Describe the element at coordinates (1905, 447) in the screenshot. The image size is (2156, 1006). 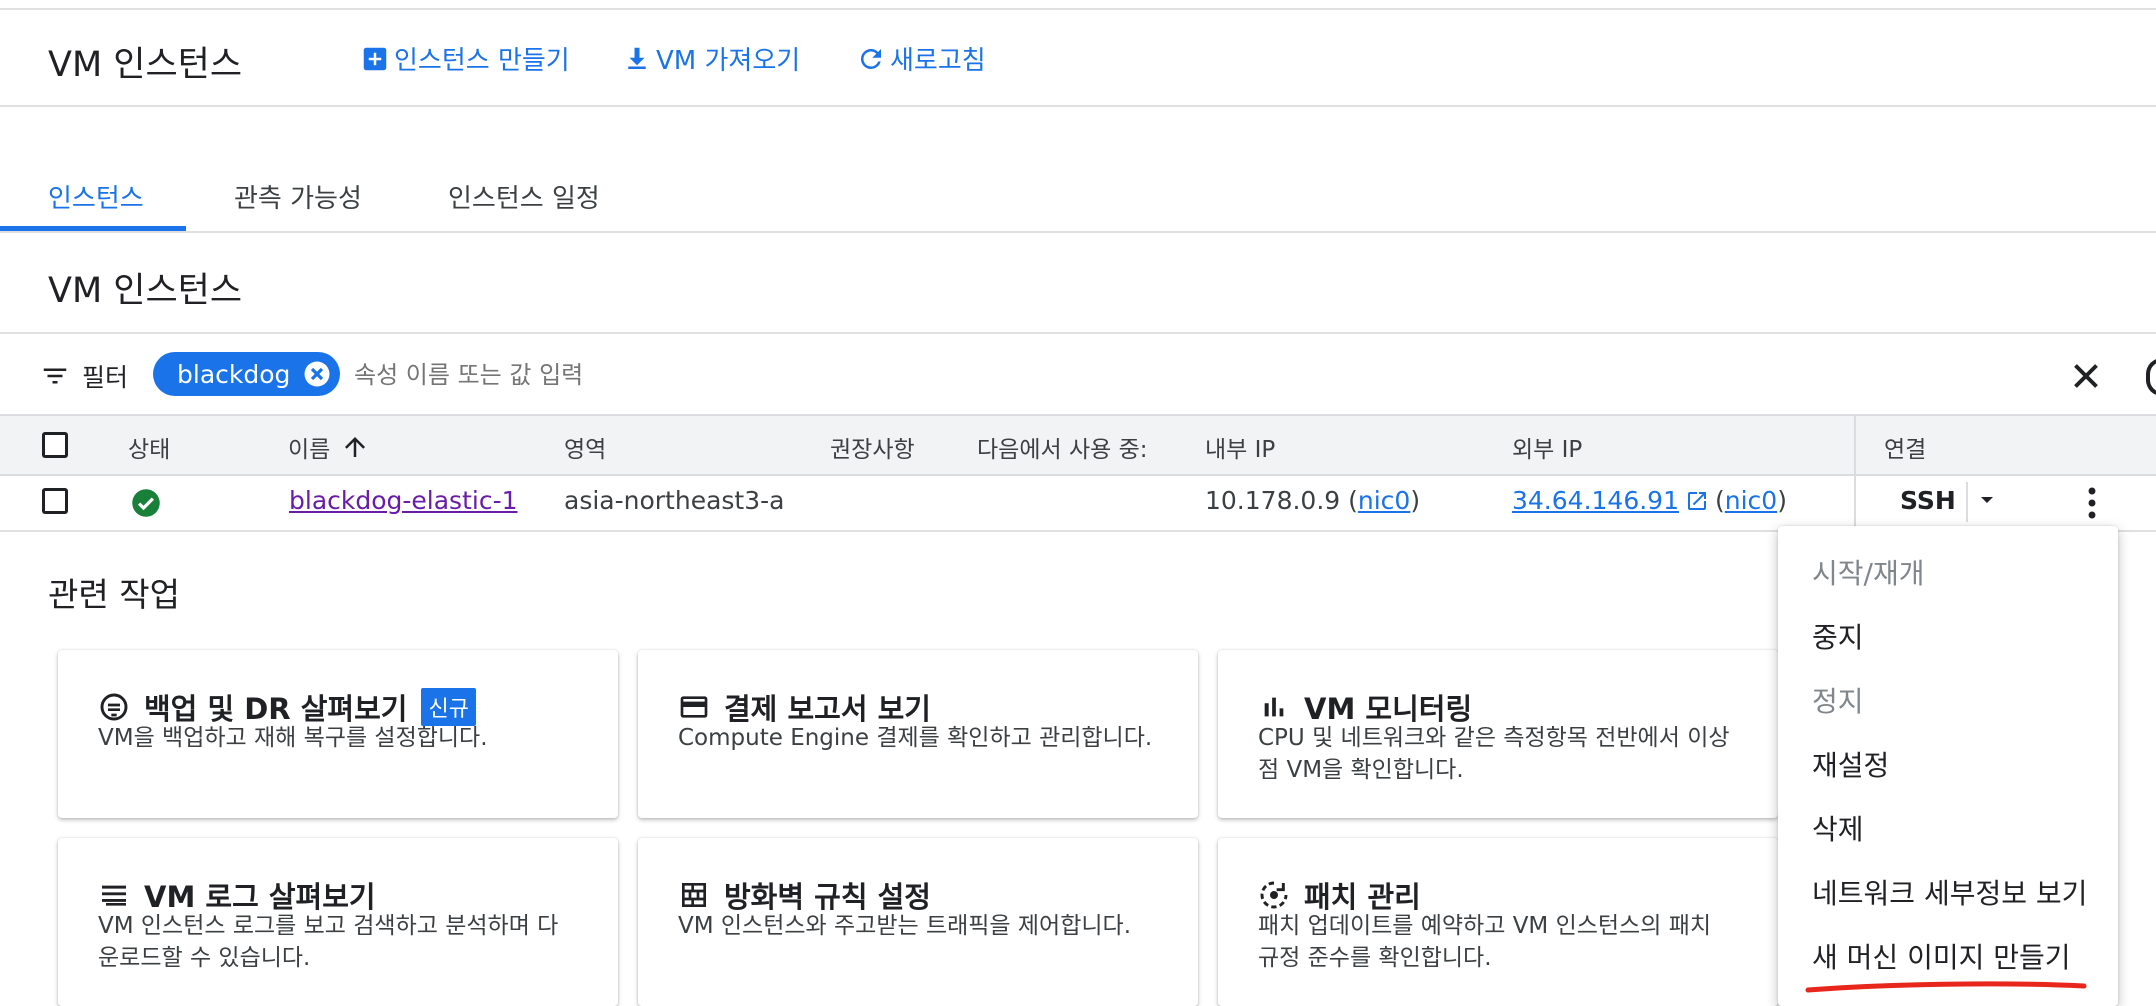
I see `column-connect: 연결` at that location.